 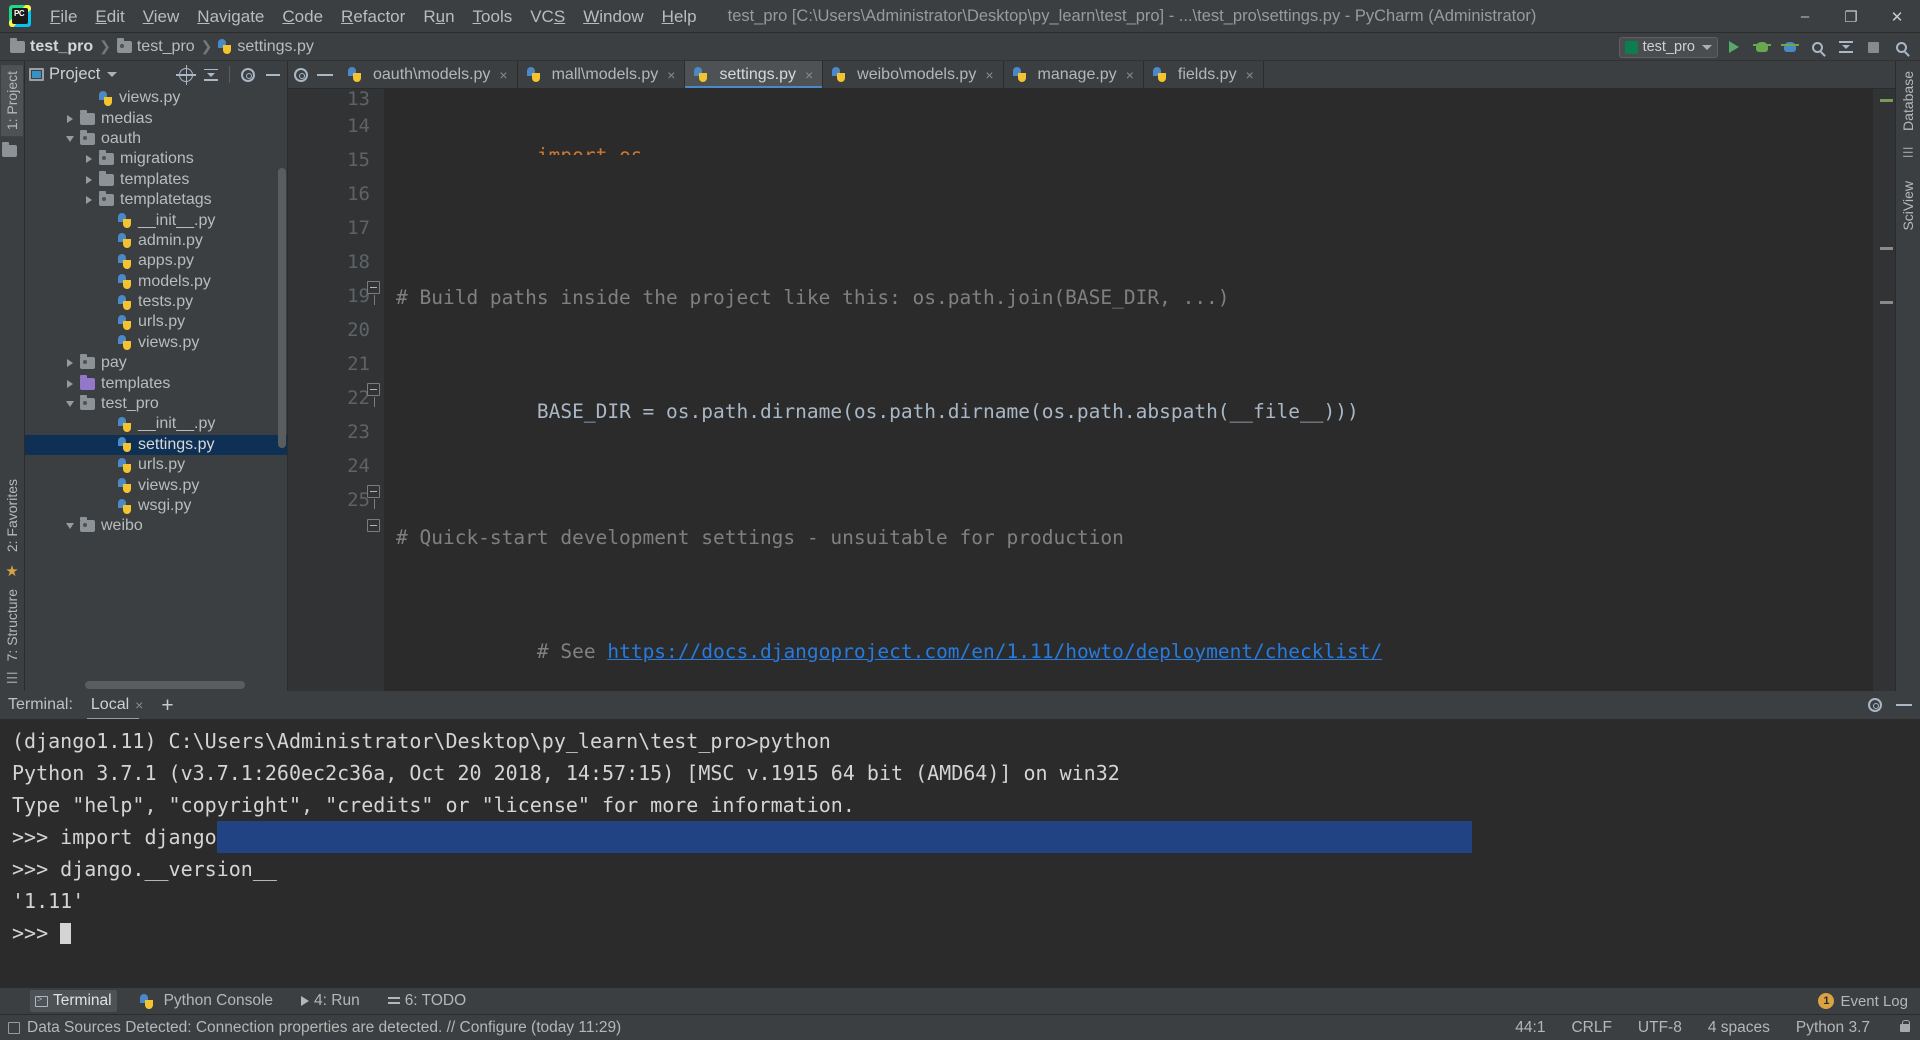 What do you see at coordinates (1863, 1001) in the screenshot?
I see `event-log-button: 1 Event Log` at bounding box center [1863, 1001].